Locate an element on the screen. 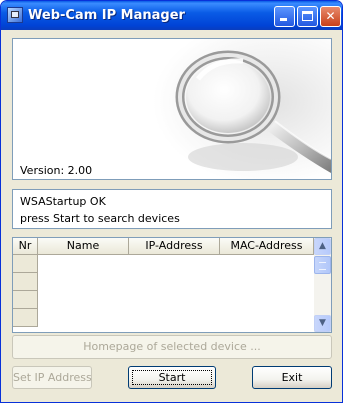 This screenshot has height=403, width=343. close-icon: ✕ is located at coordinates (330, 16).